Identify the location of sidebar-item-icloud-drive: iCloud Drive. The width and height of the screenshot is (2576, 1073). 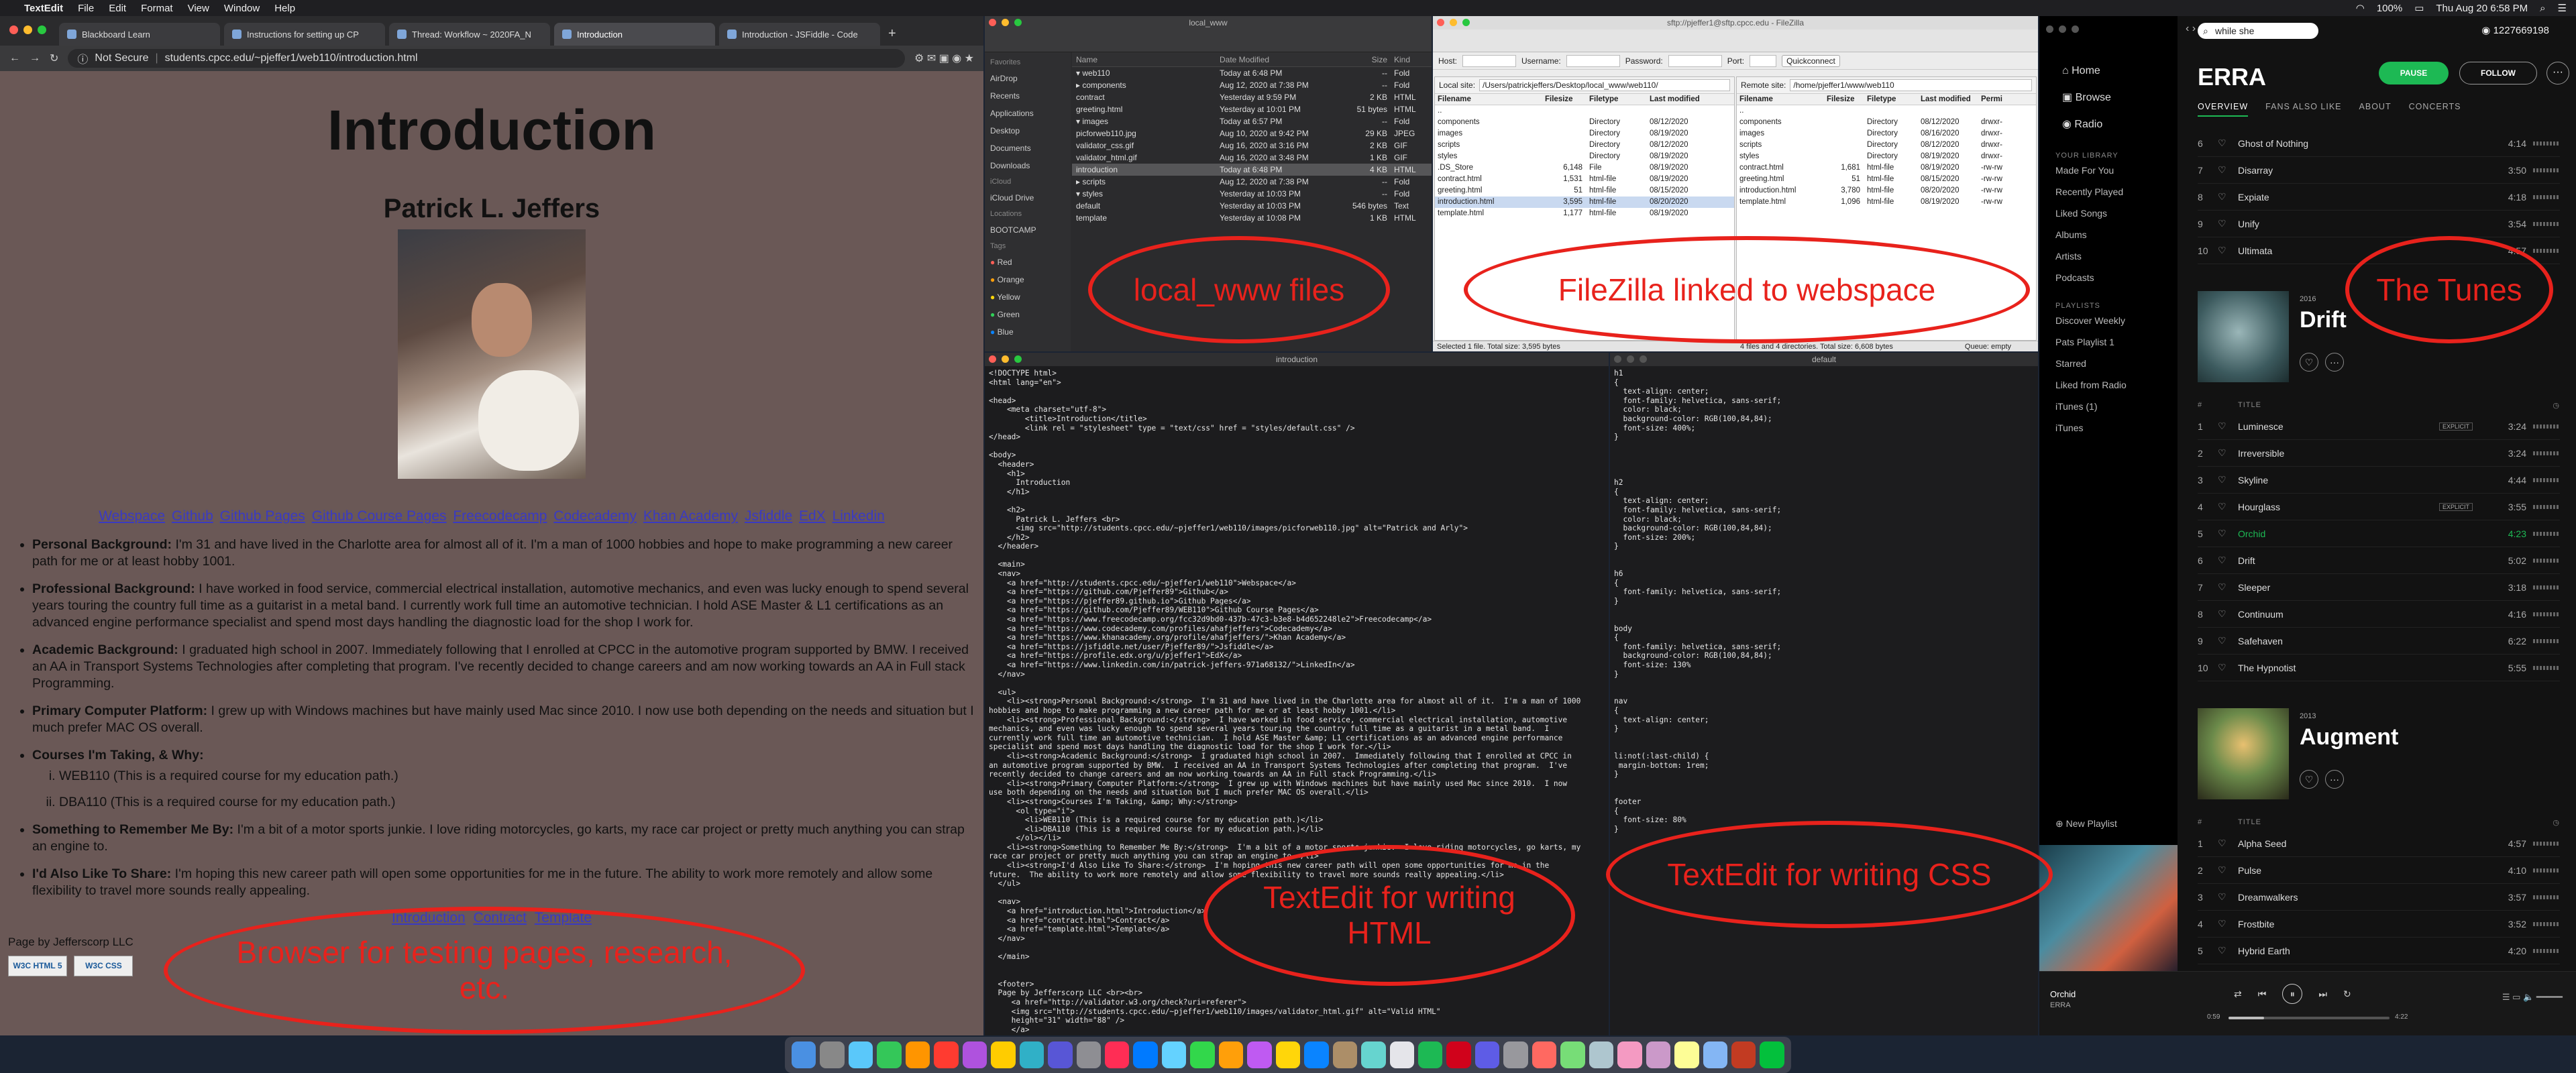
(1027, 198).